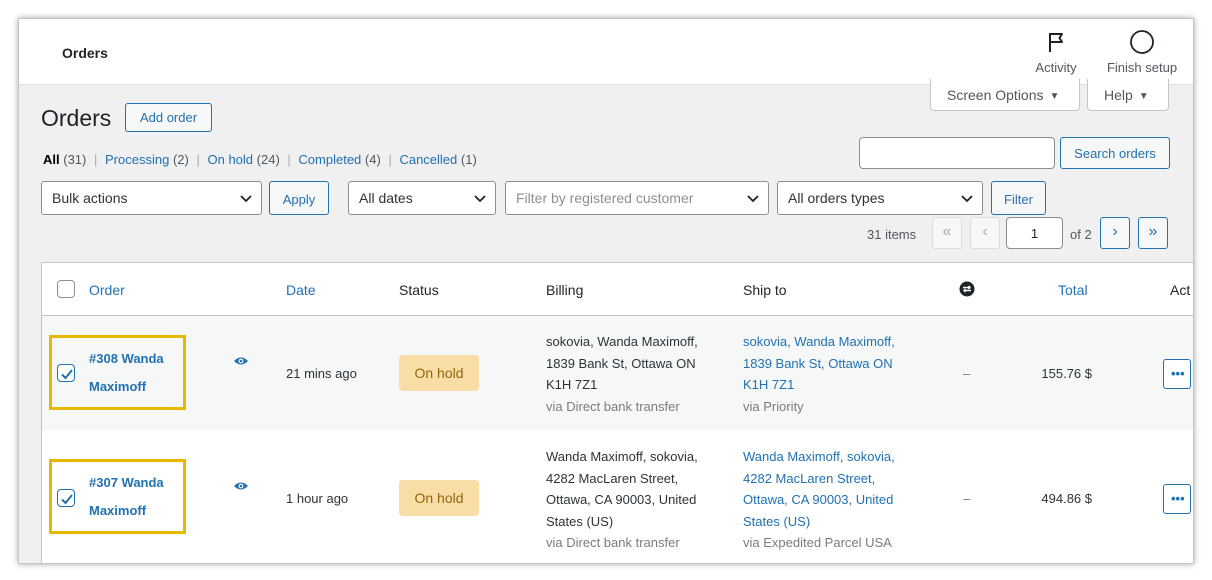  I want to click on shipping-method: via Priority, so click(773, 406).